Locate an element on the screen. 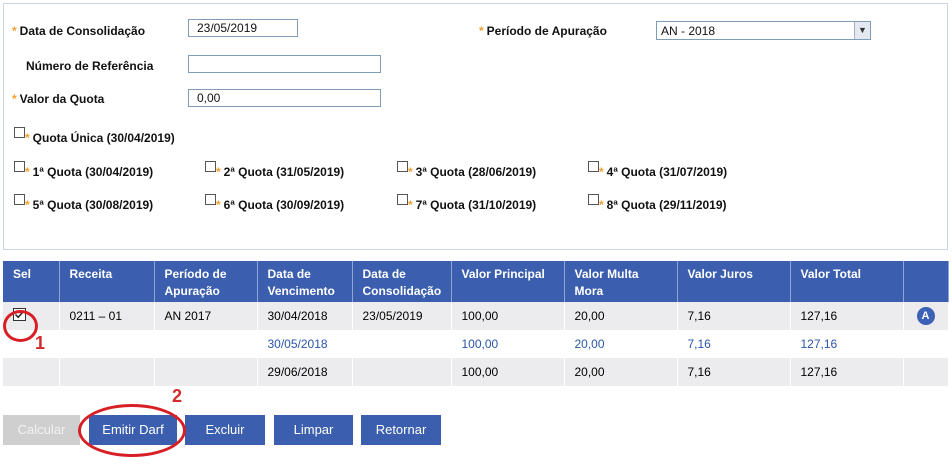  header-sel: Sel is located at coordinates (31, 281).